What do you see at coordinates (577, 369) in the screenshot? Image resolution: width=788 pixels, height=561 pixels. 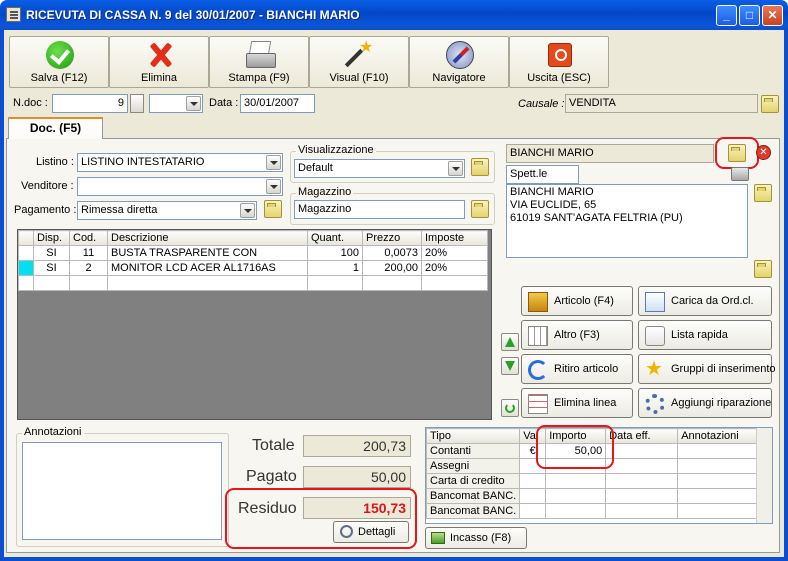 I see `ritiro-articolo-button: Ritiro articolo` at bounding box center [577, 369].